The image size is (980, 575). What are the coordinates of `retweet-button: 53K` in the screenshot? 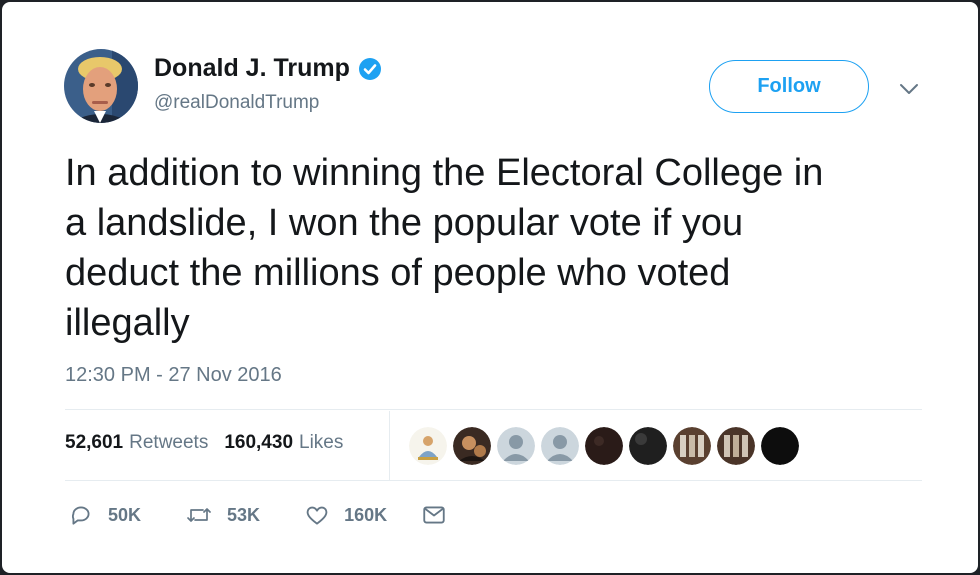 It's located at (222, 515).